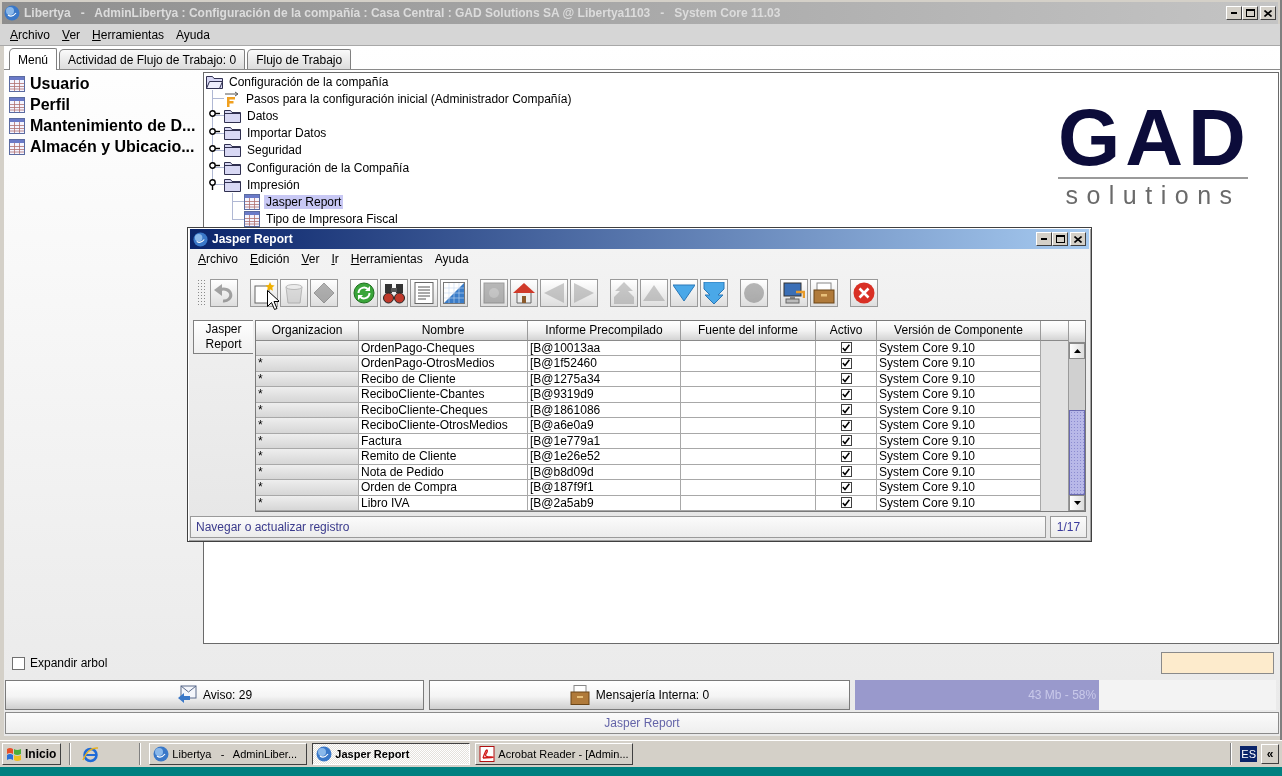 This screenshot has height=776, width=1282. I want to click on column-header: Fuente del informe, so click(748, 331).